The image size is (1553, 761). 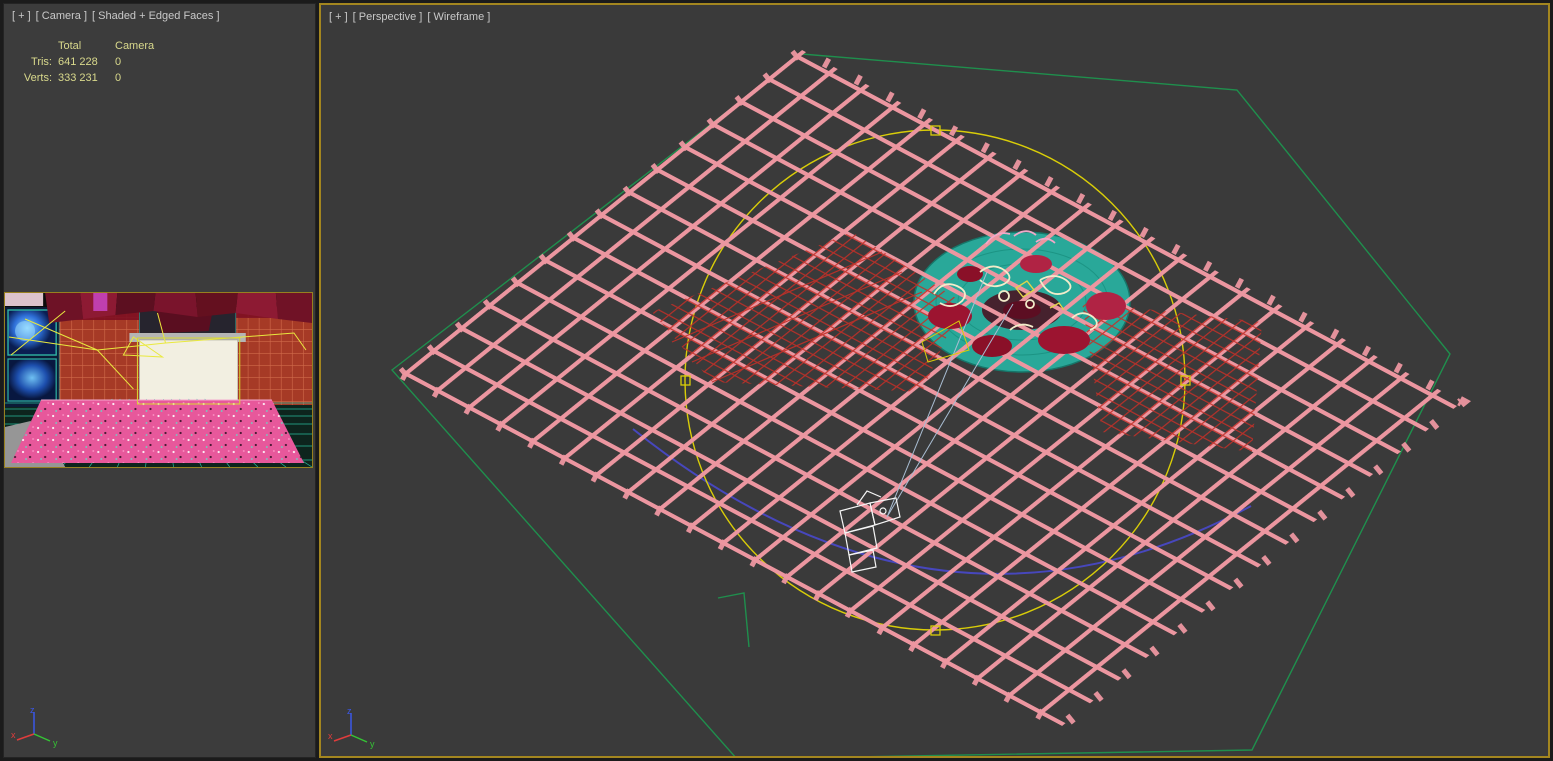 What do you see at coordinates (61, 16) in the screenshot?
I see `viewport-pov-menu: [ Camera ]` at bounding box center [61, 16].